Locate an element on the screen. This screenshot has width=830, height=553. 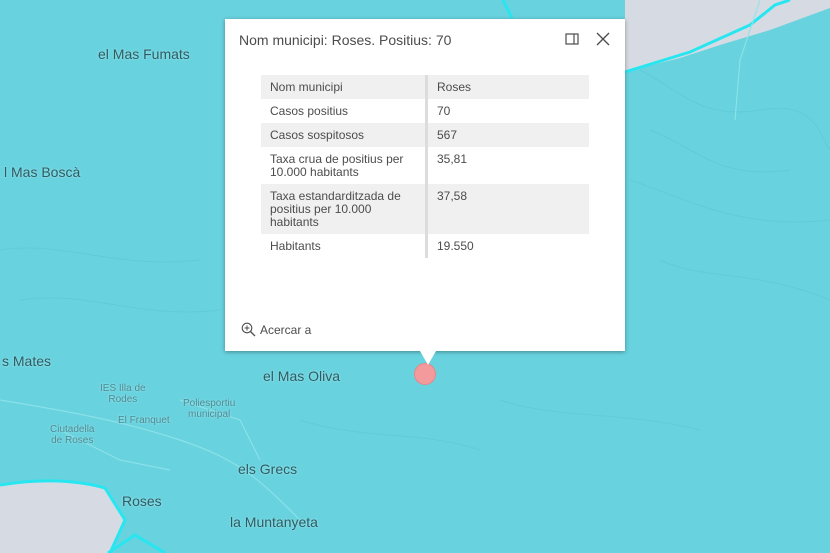
dock-button is located at coordinates (572, 39).